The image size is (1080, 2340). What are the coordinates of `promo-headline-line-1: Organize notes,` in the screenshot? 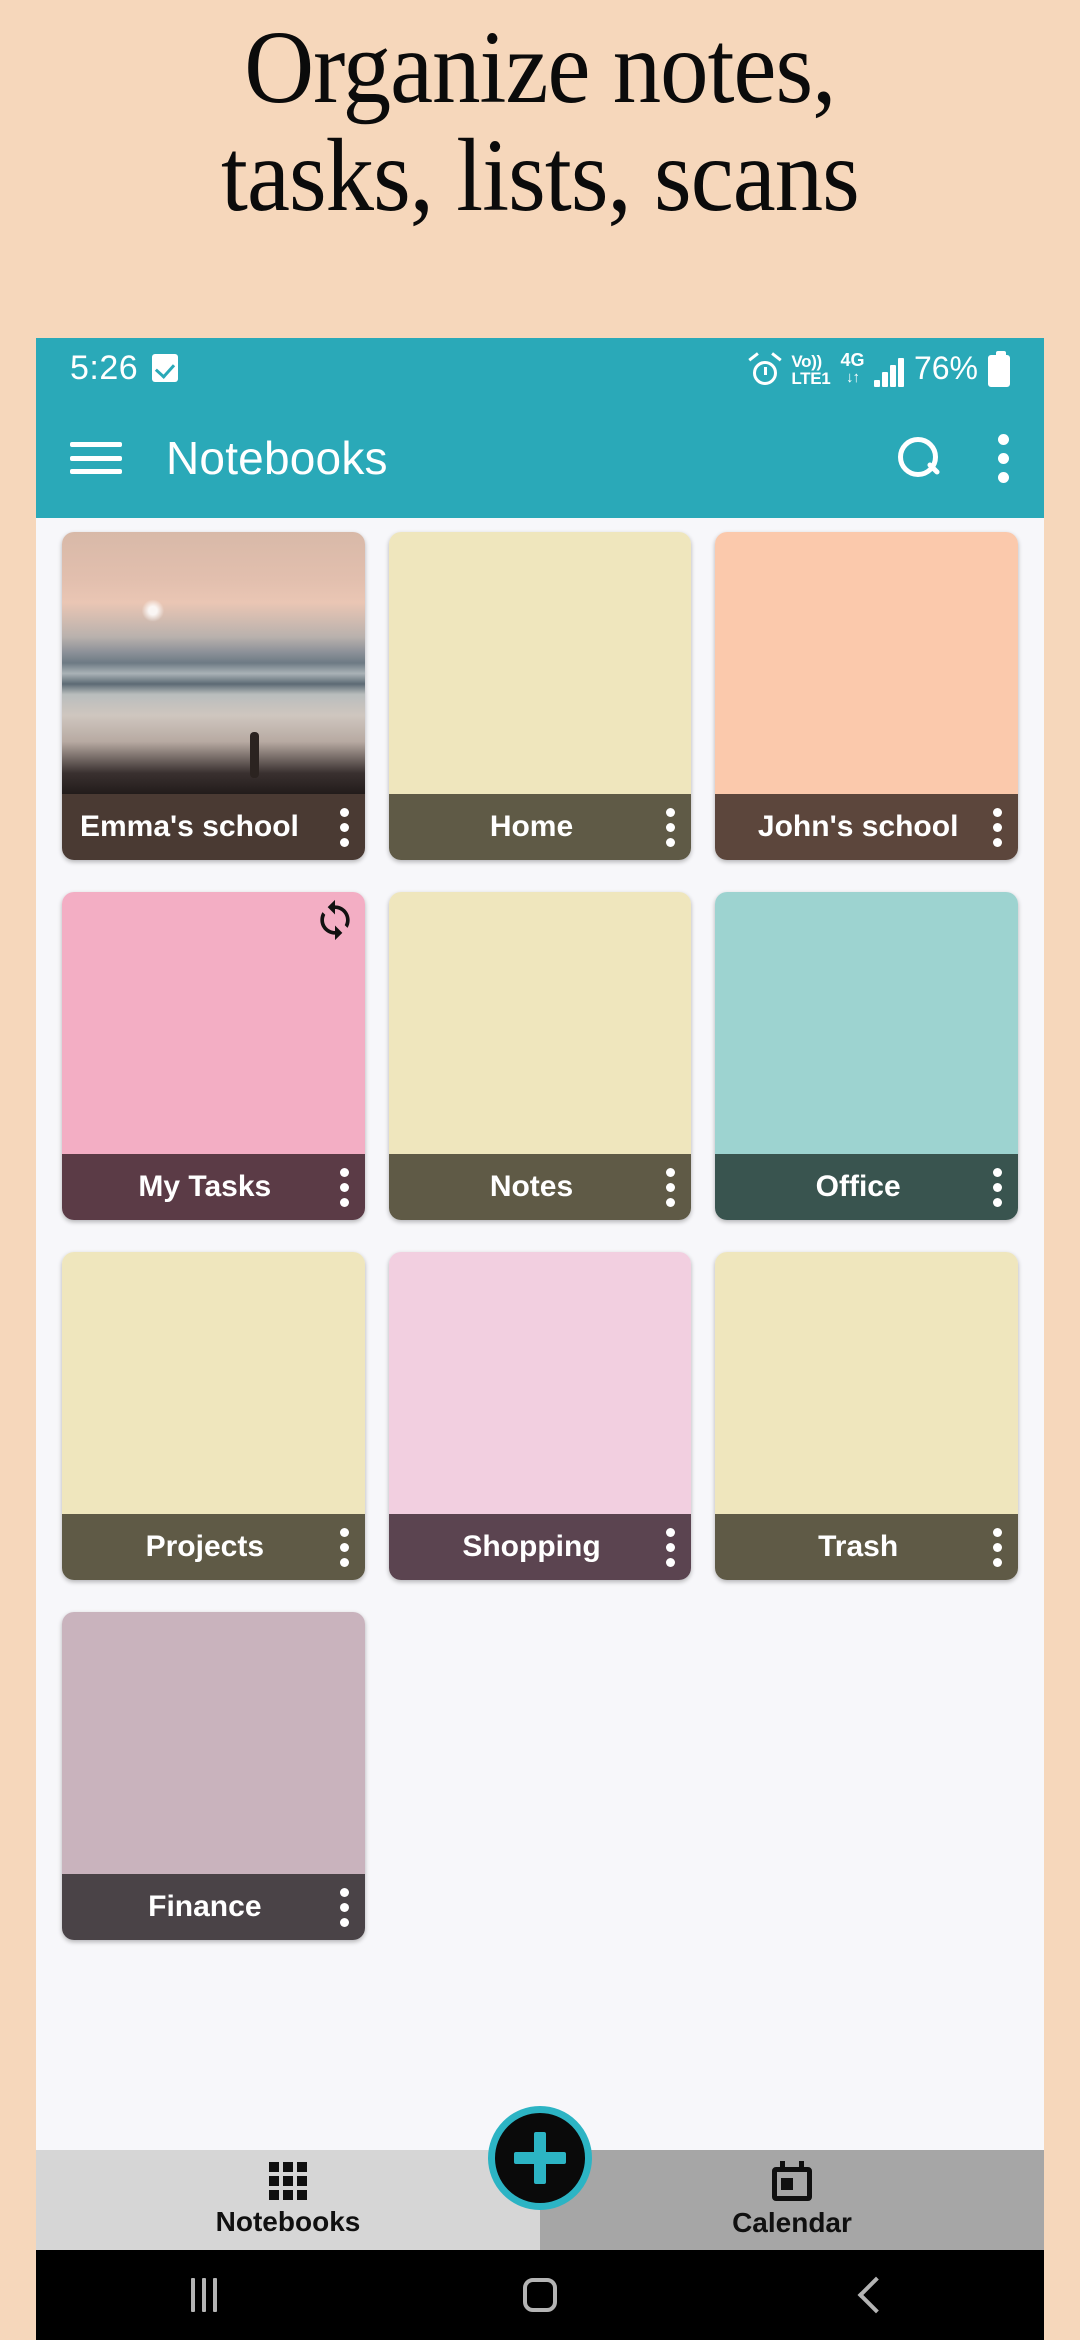 It's located at (540, 67).